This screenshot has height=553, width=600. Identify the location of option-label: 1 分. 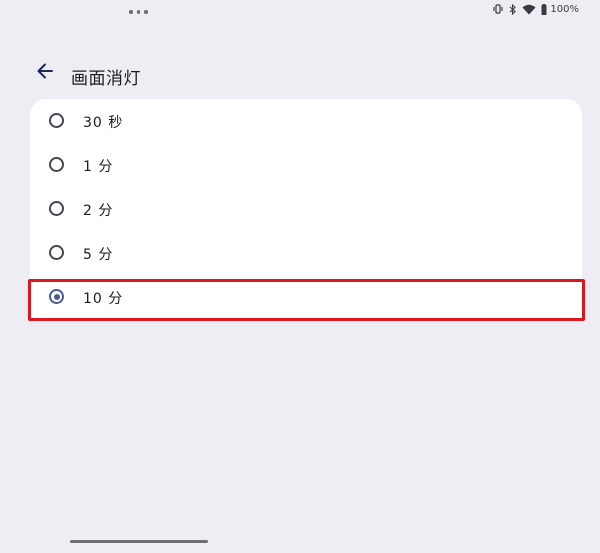
(98, 167).